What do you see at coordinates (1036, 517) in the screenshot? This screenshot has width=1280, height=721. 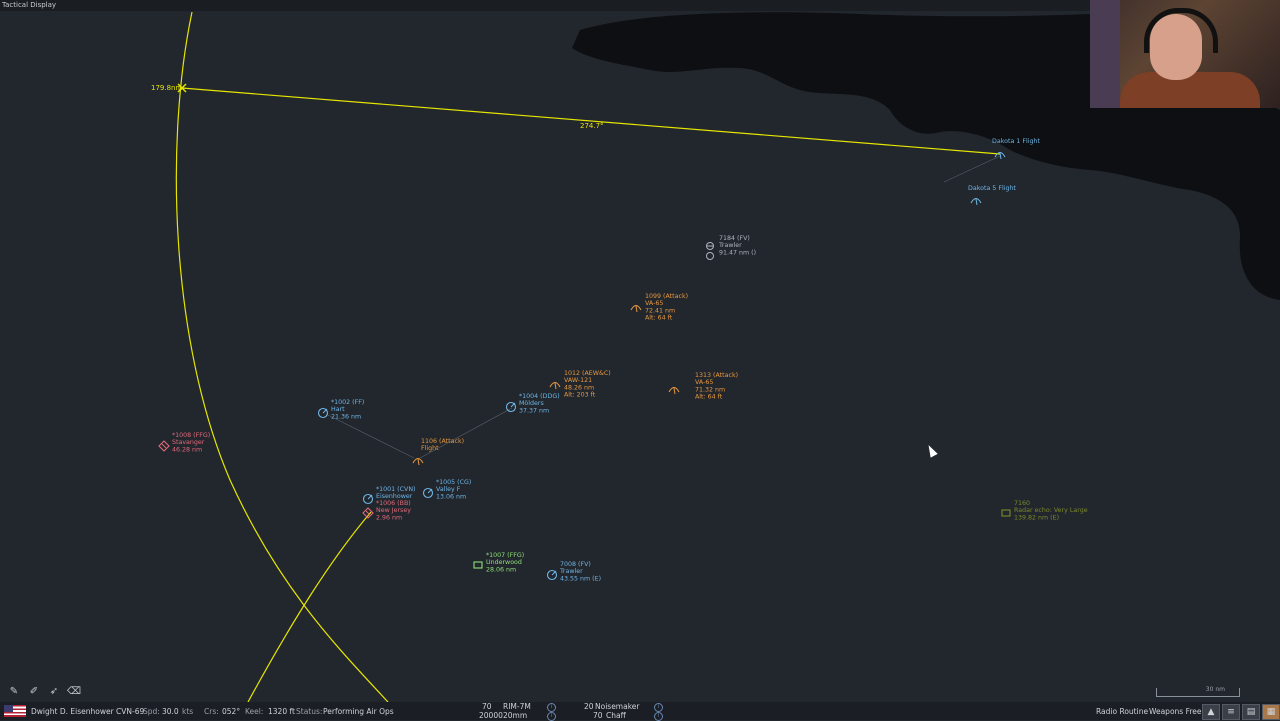 I see `contact-label-line: 139.82 nm (E)` at bounding box center [1036, 517].